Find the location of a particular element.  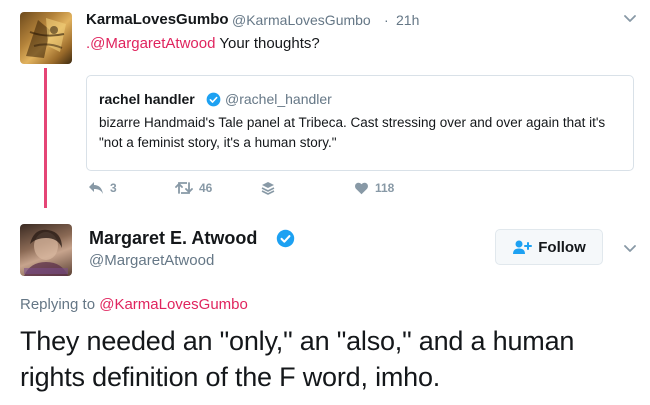

timestamp: 21h is located at coordinates (407, 20).